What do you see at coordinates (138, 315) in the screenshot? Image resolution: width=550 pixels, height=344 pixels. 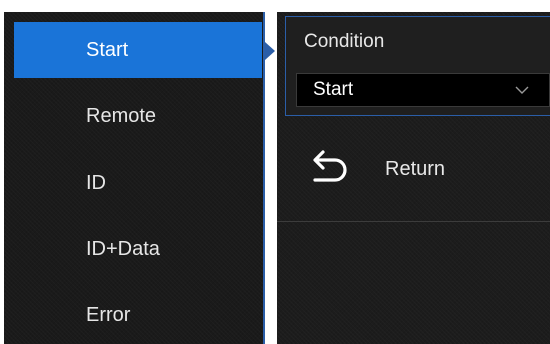 I see `menu-item-error: Error` at bounding box center [138, 315].